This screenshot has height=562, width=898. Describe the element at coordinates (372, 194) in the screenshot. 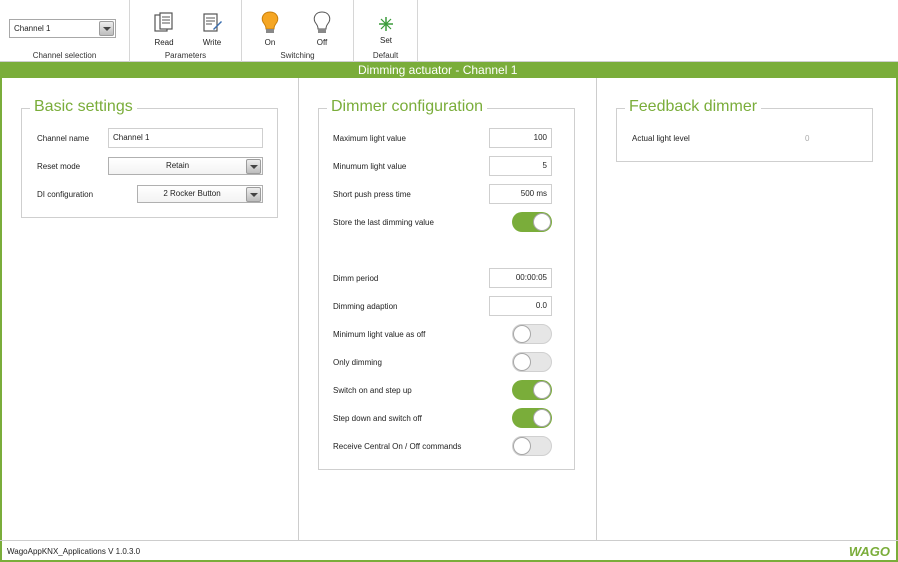

I see `short-push-label: Short push press time` at that location.